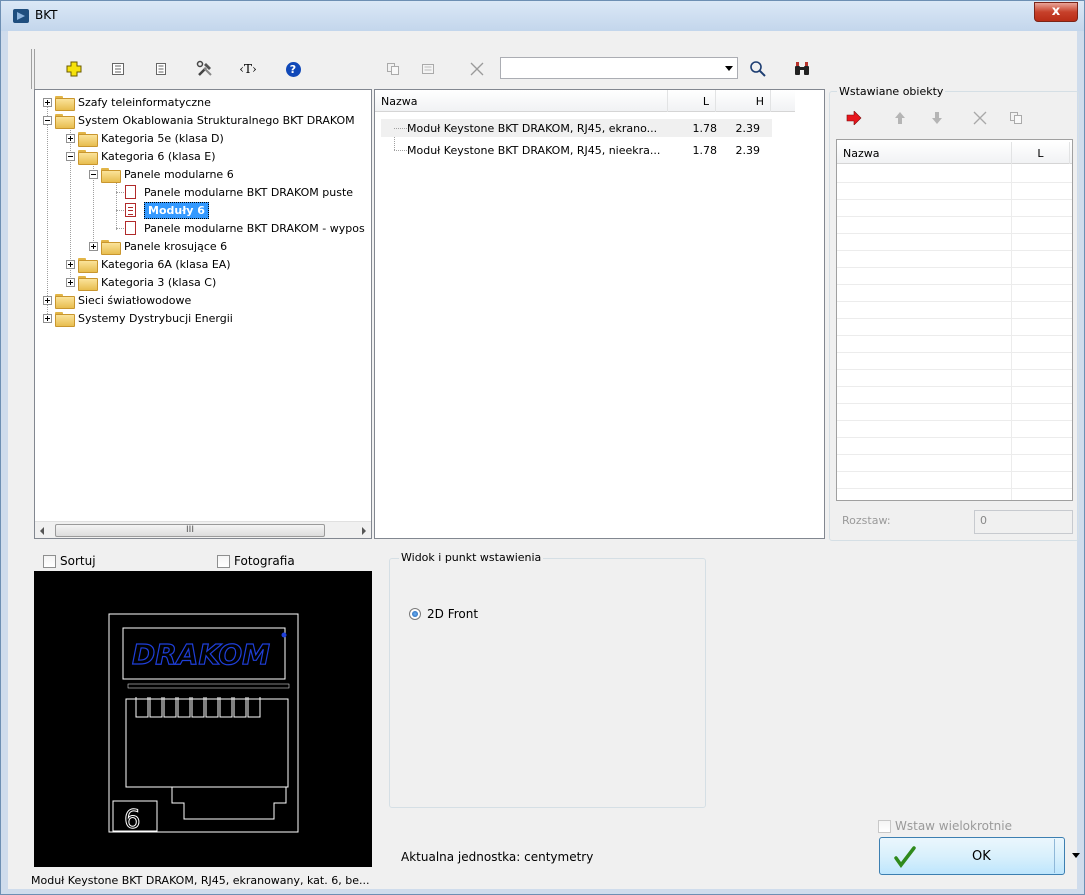 The height and width of the screenshot is (895, 1085). What do you see at coordinates (203, 719) in the screenshot?
I see `symbol-preview: DRAKOM 6` at bounding box center [203, 719].